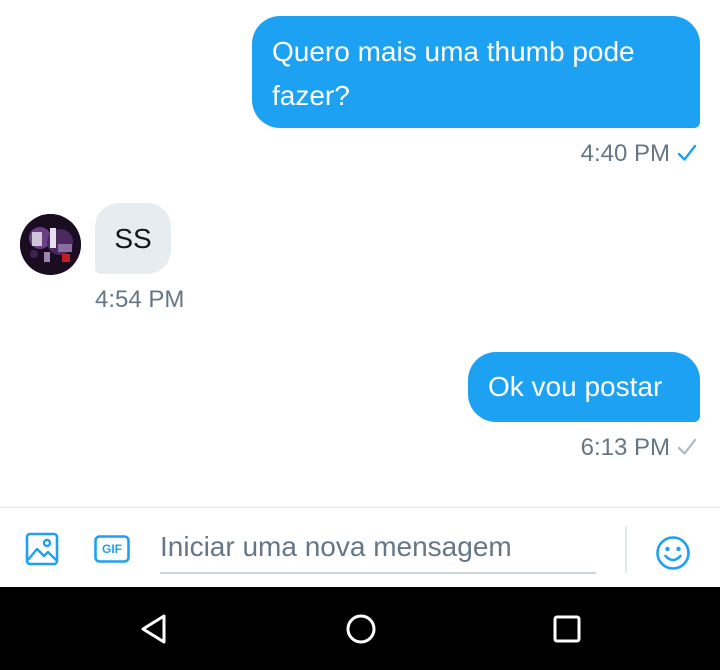 This screenshot has width=720, height=670. What do you see at coordinates (154, 629) in the screenshot?
I see `back-icon` at bounding box center [154, 629].